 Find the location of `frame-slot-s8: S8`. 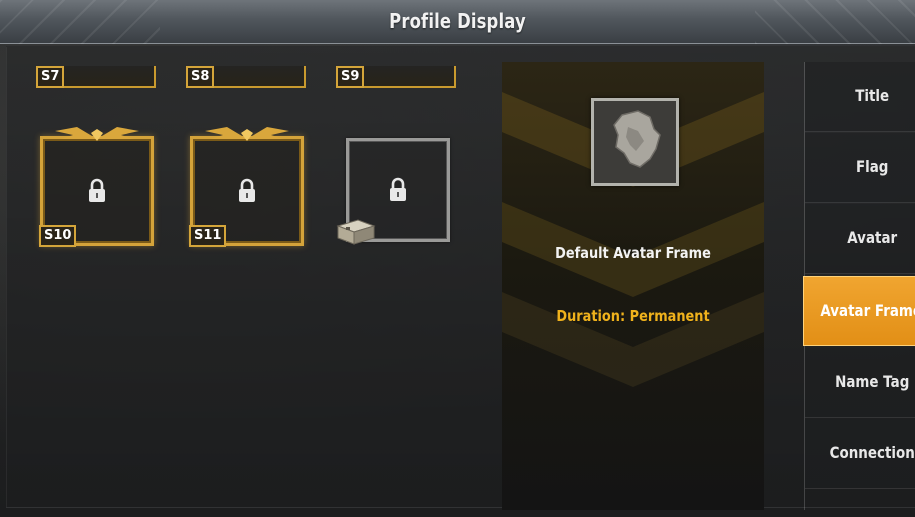

frame-slot-s8: S8 is located at coordinates (246, 77).